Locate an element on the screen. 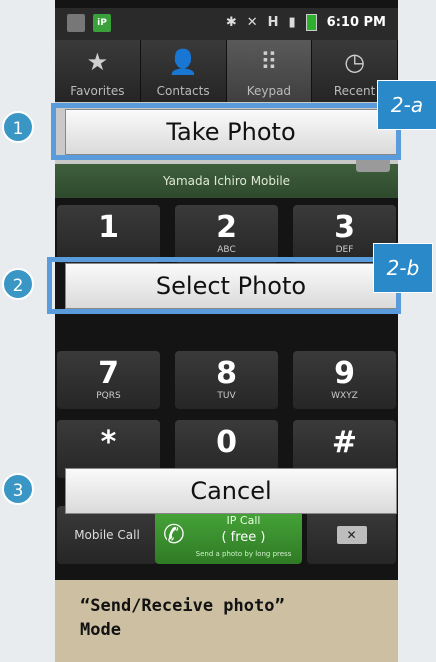 This screenshot has height=662, width=436. contact-name: Yamada Ichiro Mobile is located at coordinates (226, 181).